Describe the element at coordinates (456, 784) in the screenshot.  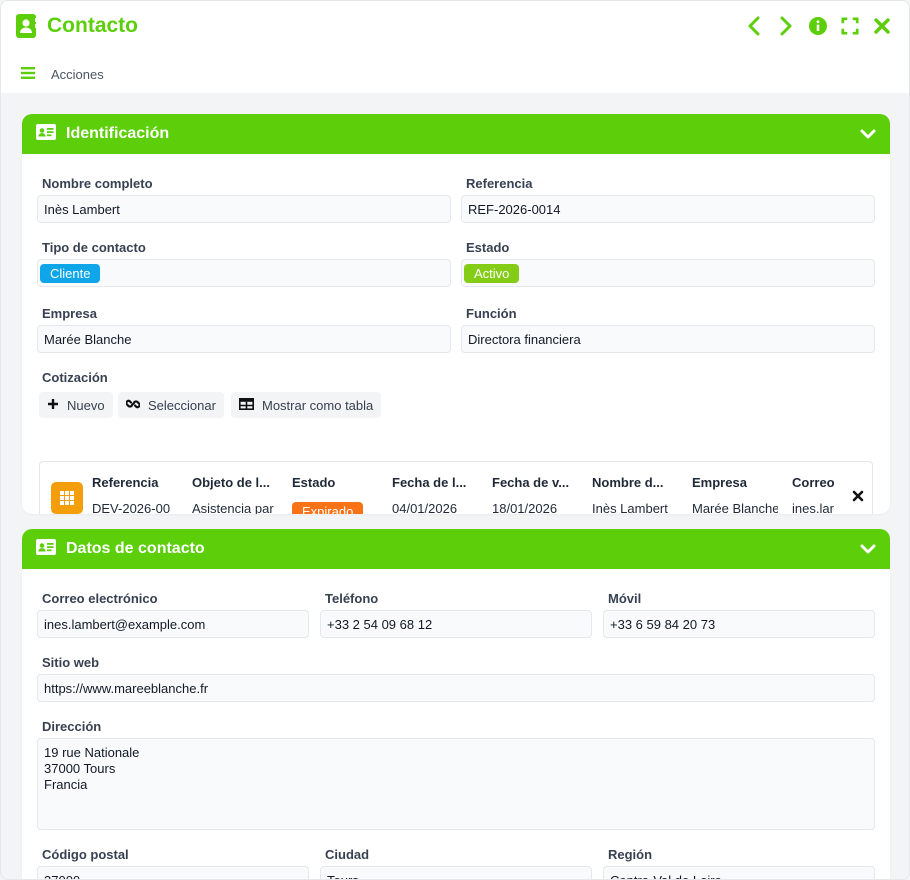
I see `direccion-field: 19 rue Nationale 37000 Tours Francia` at that location.